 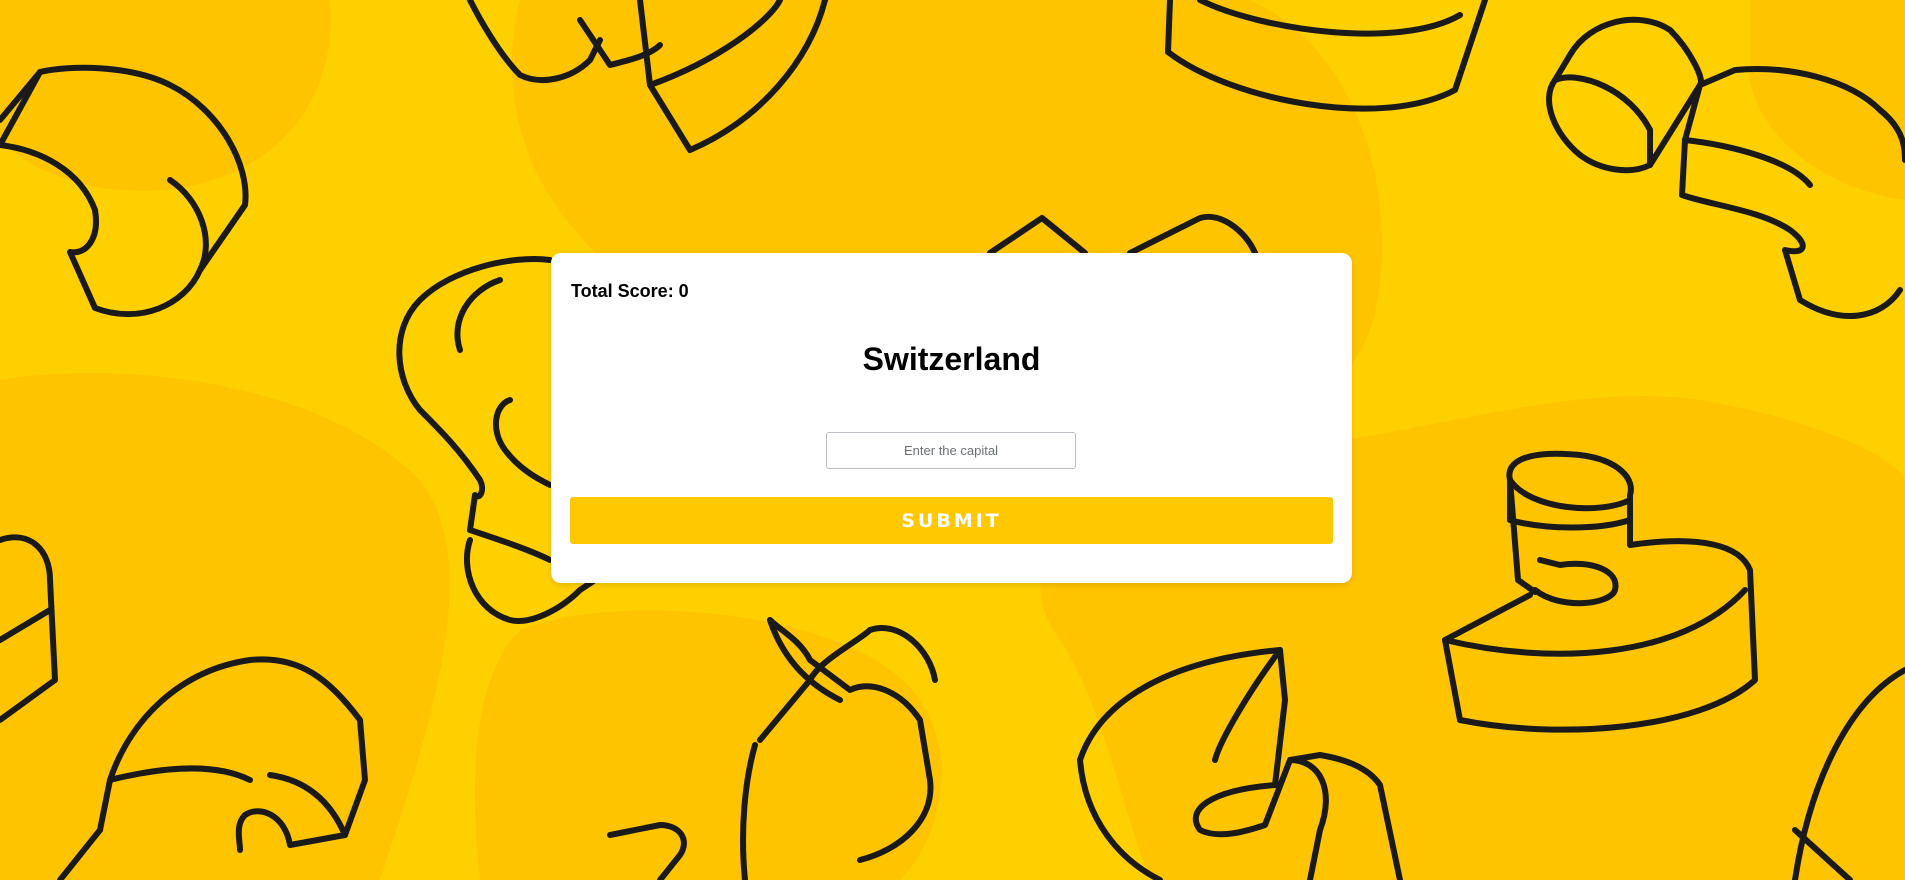 I want to click on country-name: Switzerland, so click(x=951, y=359).